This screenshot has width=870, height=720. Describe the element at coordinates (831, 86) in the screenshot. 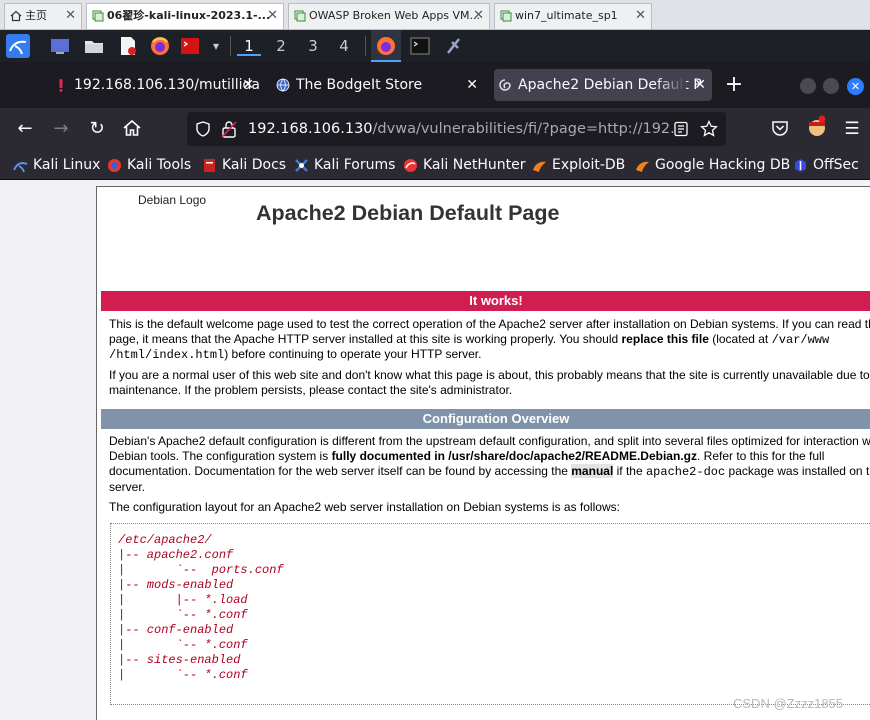

I see `maximize-button` at that location.